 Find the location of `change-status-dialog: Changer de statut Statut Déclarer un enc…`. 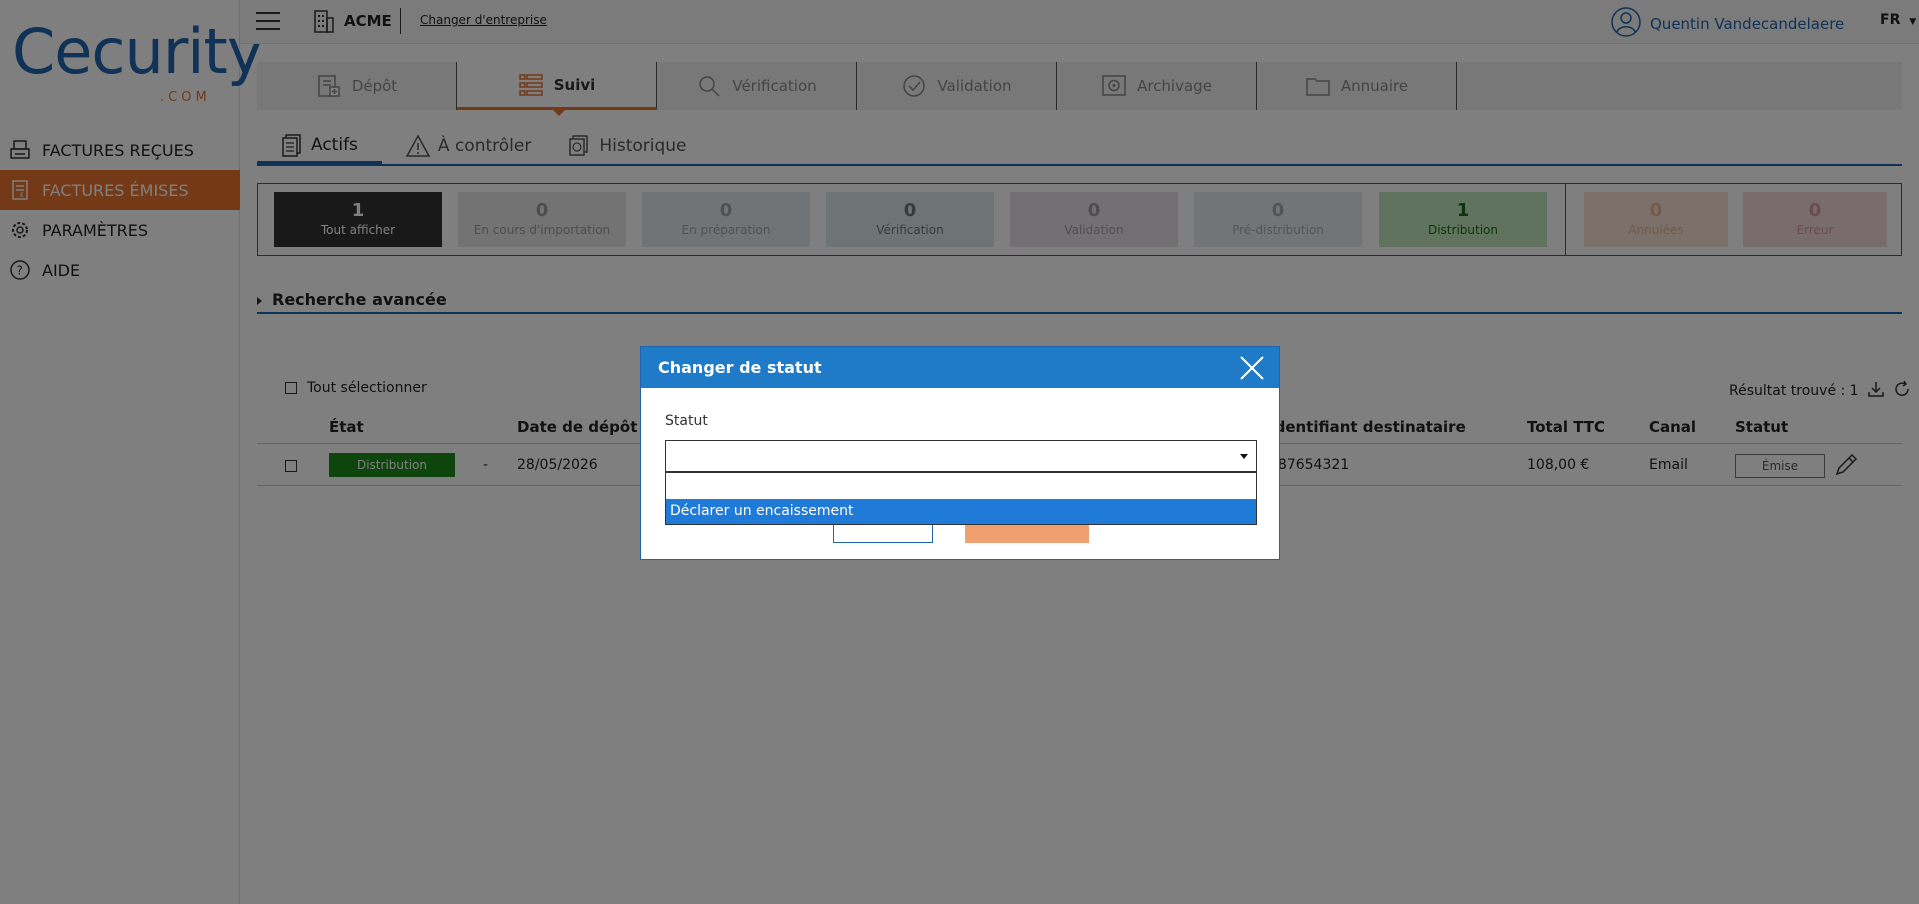

change-status-dialog: Changer de statut Statut Déclarer un enc… is located at coordinates (960, 453).